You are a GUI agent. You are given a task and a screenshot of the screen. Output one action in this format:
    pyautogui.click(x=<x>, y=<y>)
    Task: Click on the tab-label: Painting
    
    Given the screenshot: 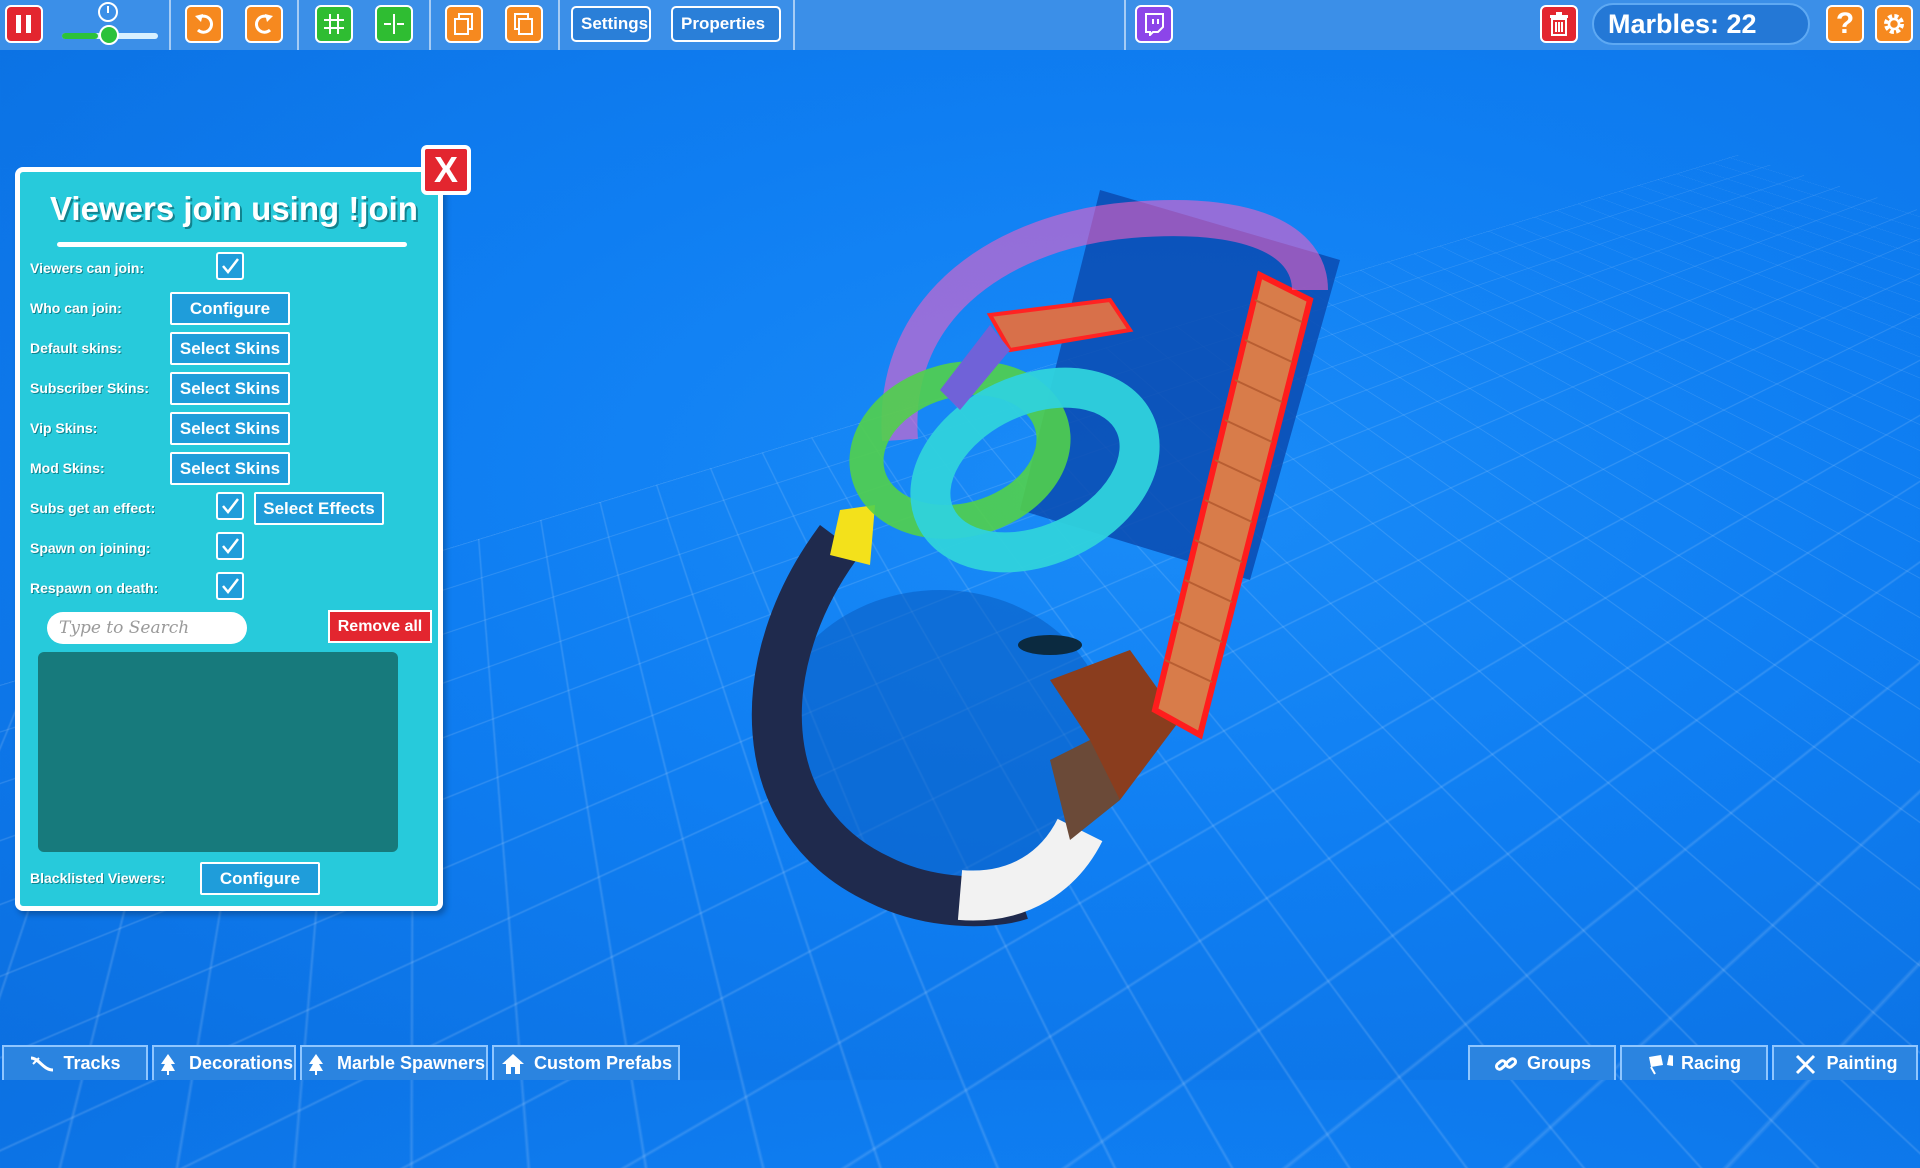 What is the action you would take?
    pyautogui.click(x=1862, y=1063)
    